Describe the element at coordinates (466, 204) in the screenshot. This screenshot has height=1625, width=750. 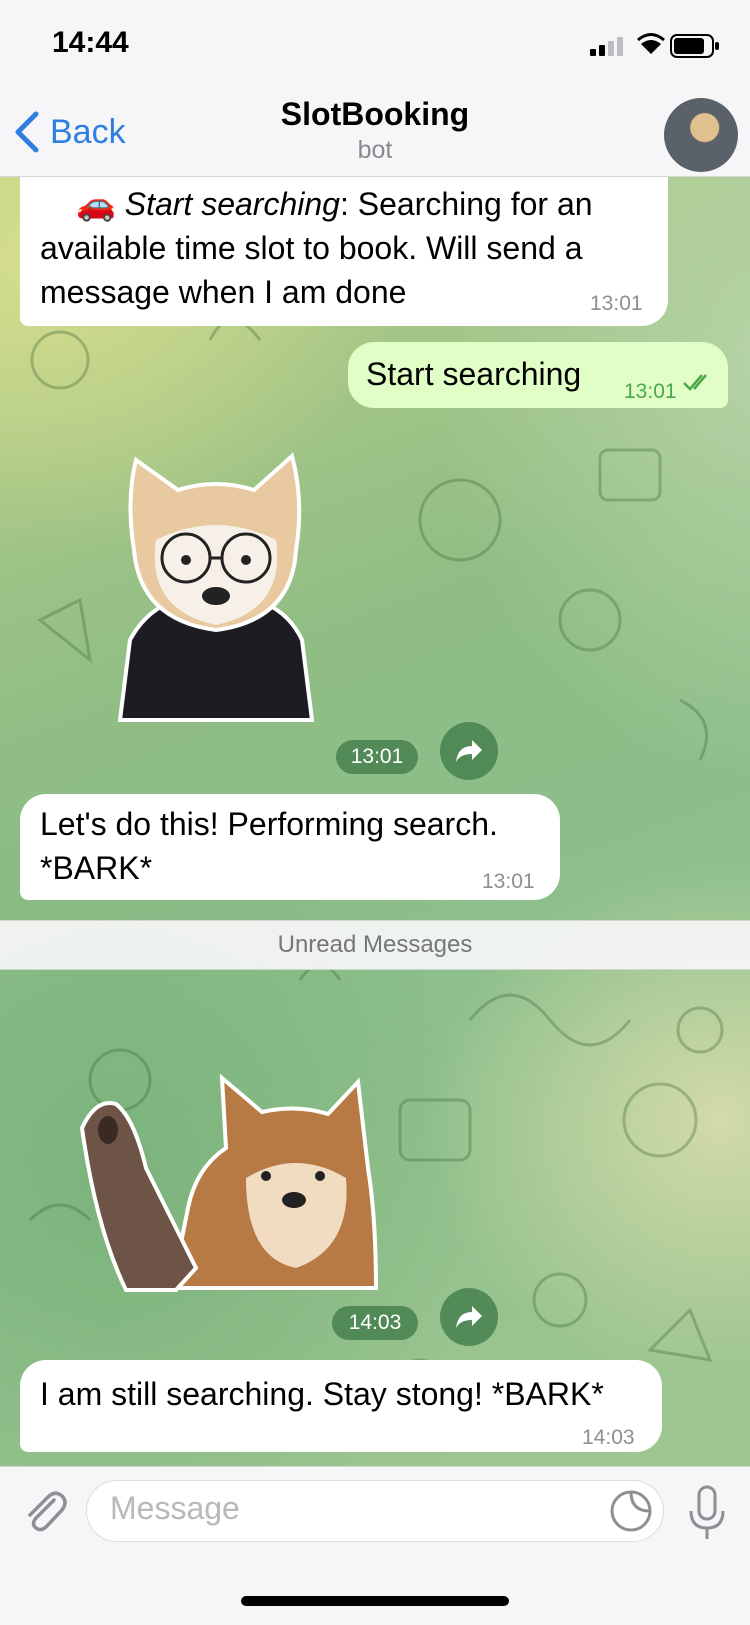
I see `message-text: : Searching for an` at that location.